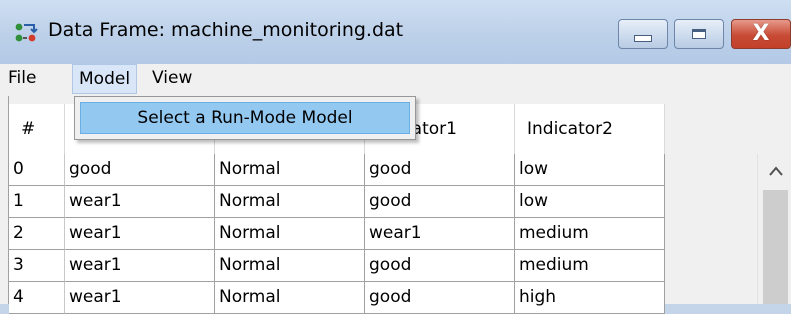  I want to click on close-icon: X, so click(761, 33).